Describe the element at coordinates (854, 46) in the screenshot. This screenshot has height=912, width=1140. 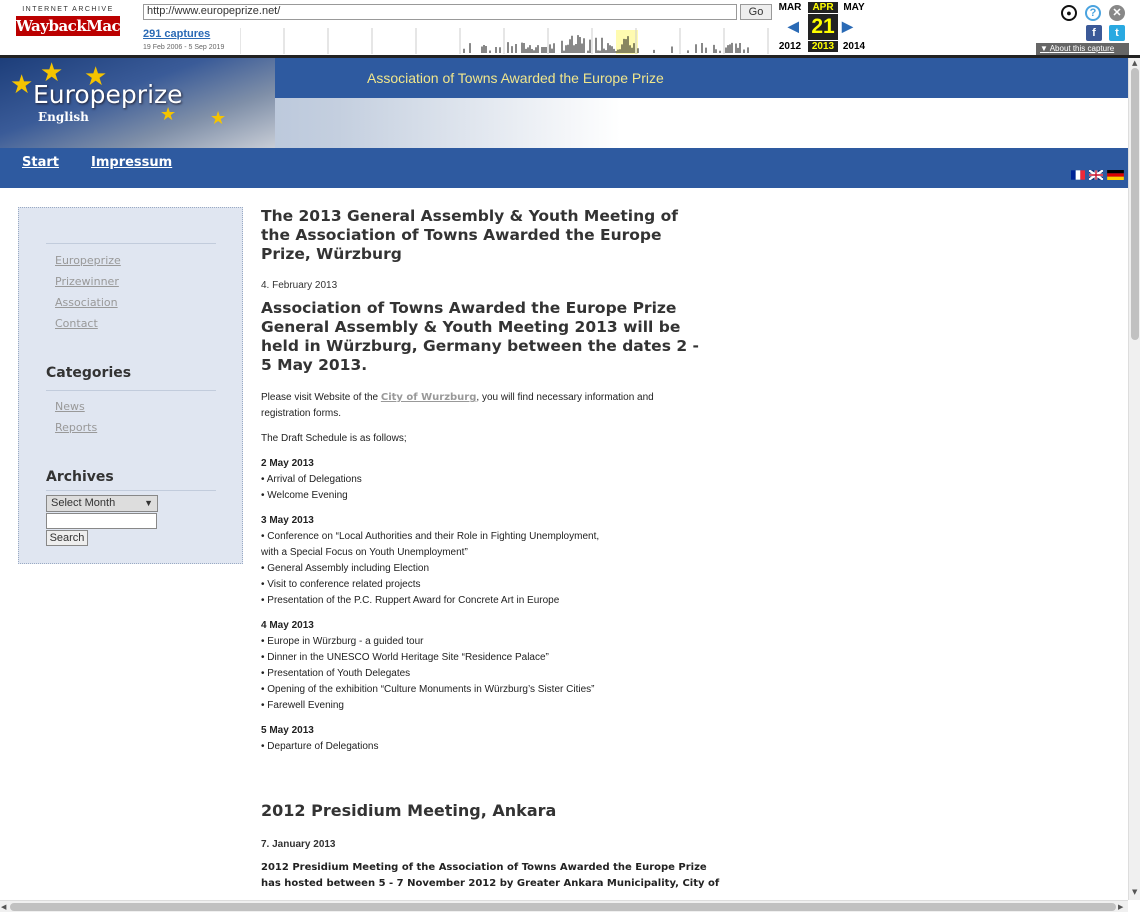
I see `year-next: 2014` at that location.